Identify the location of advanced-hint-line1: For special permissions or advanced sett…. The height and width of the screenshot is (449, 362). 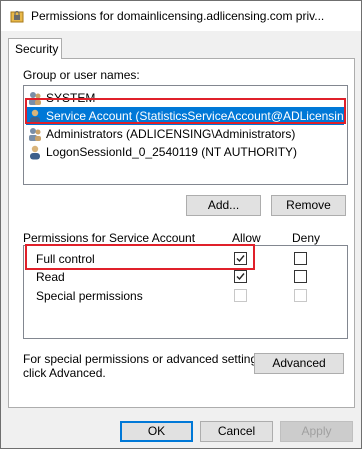
(145, 359).